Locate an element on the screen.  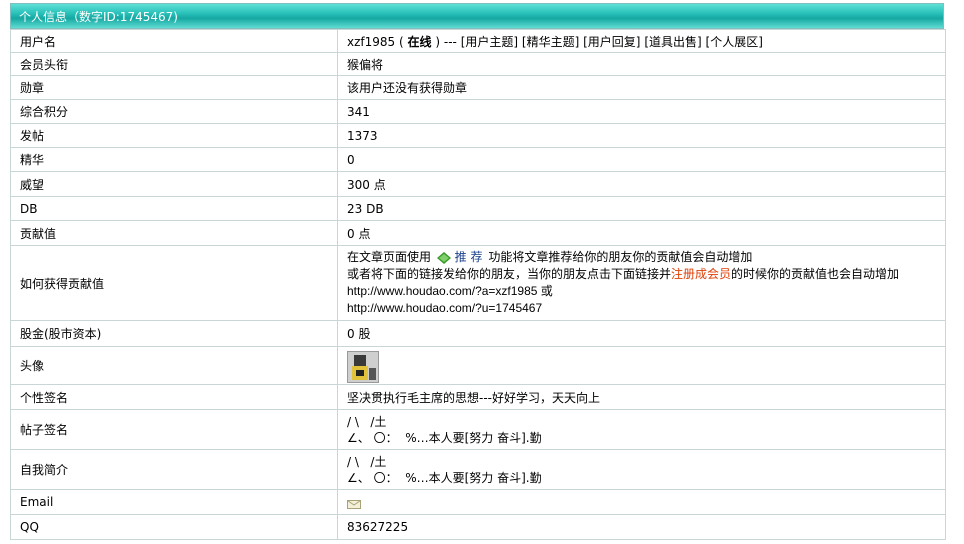
status-paren-close: ) is located at coordinates (438, 41).